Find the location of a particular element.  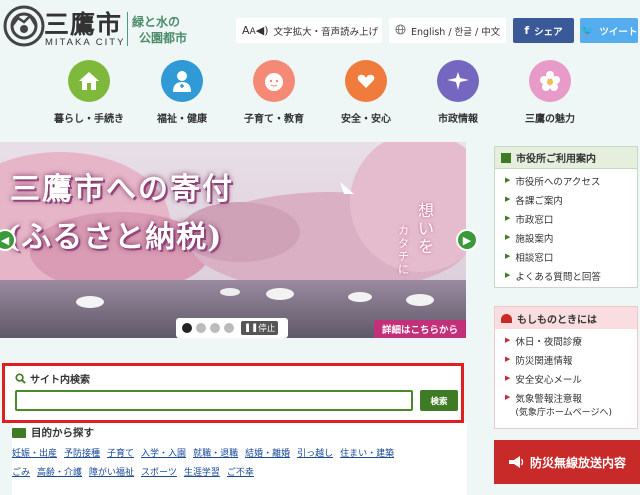

emergency-link-holiday-clinic: ▶ 休日・夜間診療 is located at coordinates (571, 343).